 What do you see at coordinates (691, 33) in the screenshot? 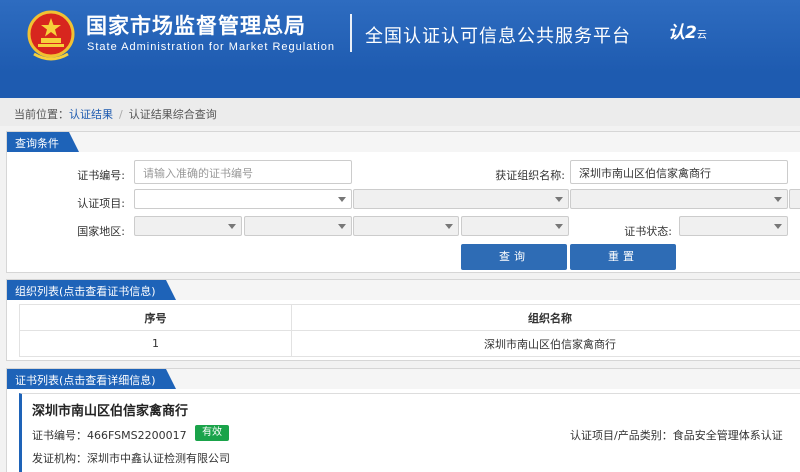
I see `logo-mid: 2` at bounding box center [691, 33].